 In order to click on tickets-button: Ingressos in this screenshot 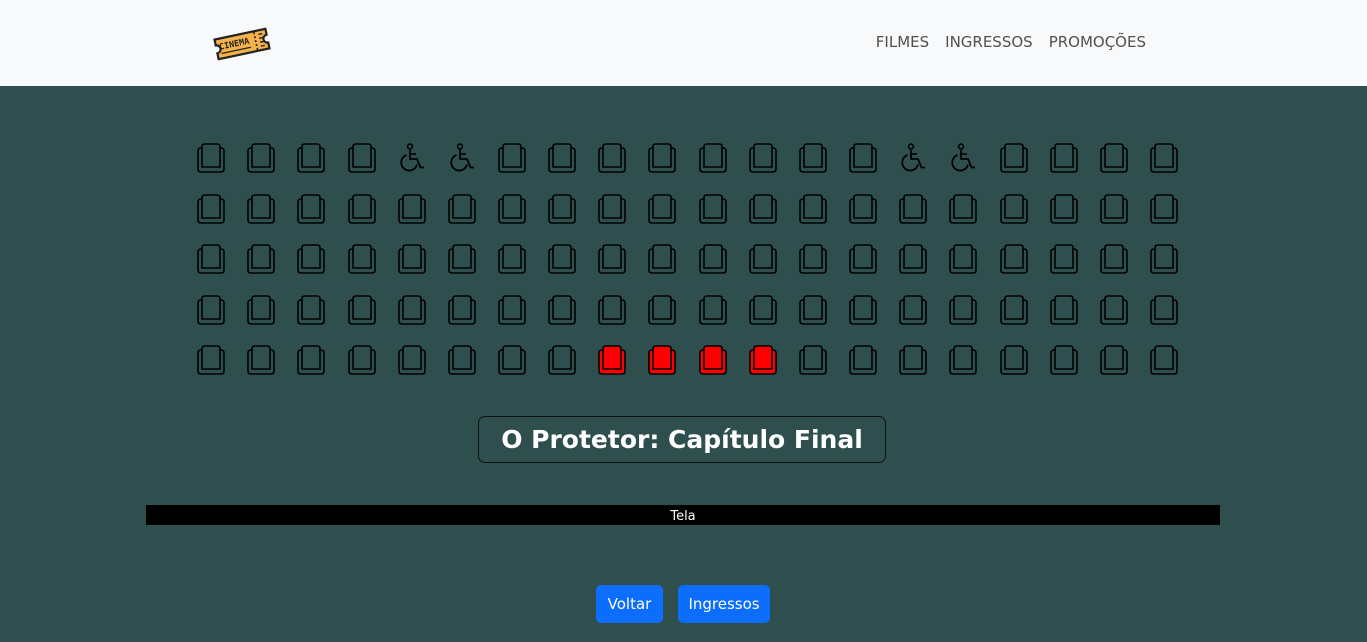, I will do `click(724, 604)`.